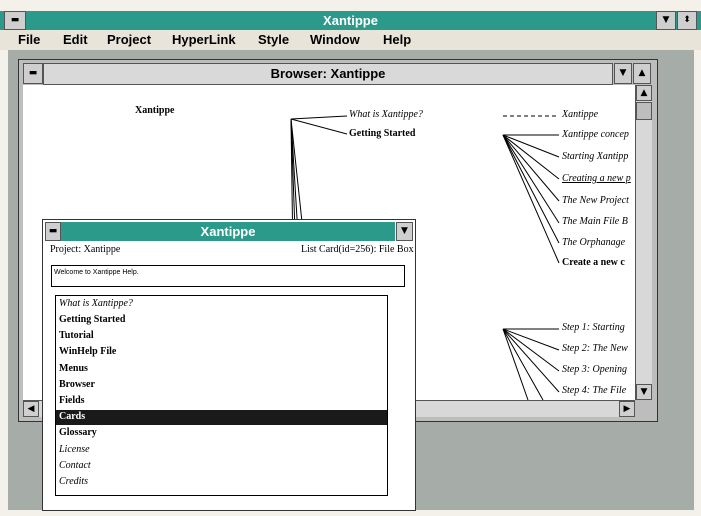 The width and height of the screenshot is (701, 516). What do you see at coordinates (382, 133) in the screenshot?
I see `node-getting-started: Getting Started` at bounding box center [382, 133].